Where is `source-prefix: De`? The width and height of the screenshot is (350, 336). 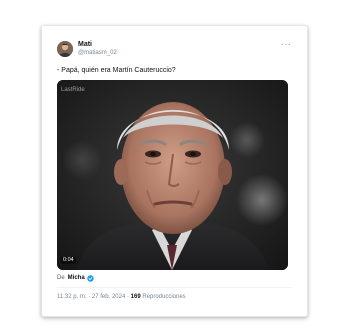 source-prefix: De is located at coordinates (61, 278).